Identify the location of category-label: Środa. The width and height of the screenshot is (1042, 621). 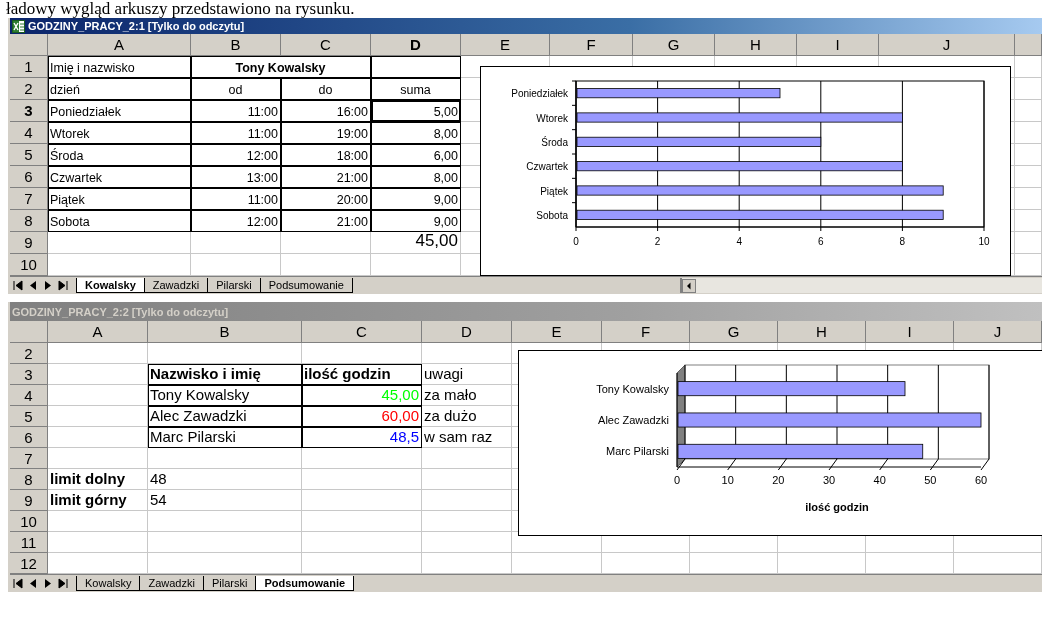
(554, 142).